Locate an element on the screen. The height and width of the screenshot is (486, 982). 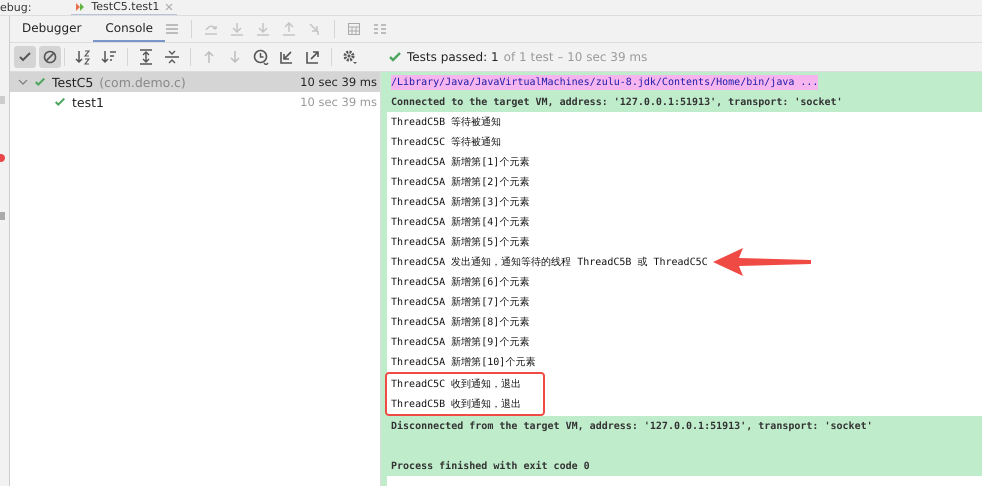
sort-alphabetically-icon is located at coordinates (83, 57).